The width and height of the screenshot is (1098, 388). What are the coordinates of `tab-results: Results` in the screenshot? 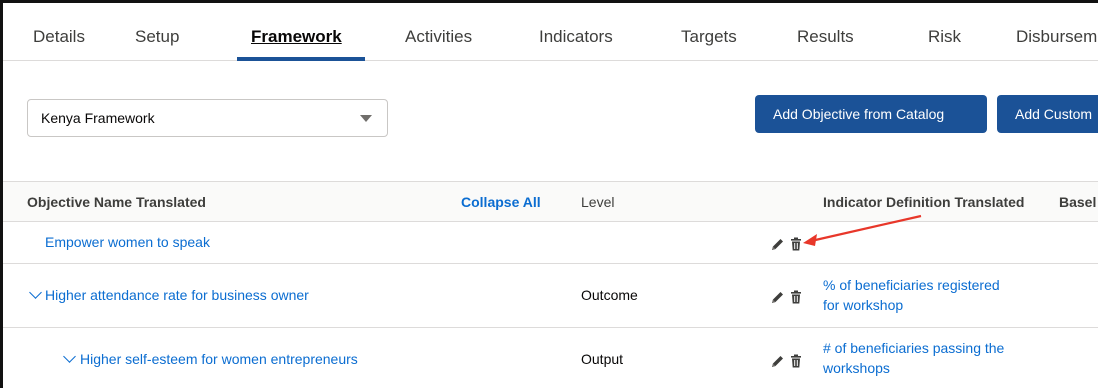 It's located at (825, 37).